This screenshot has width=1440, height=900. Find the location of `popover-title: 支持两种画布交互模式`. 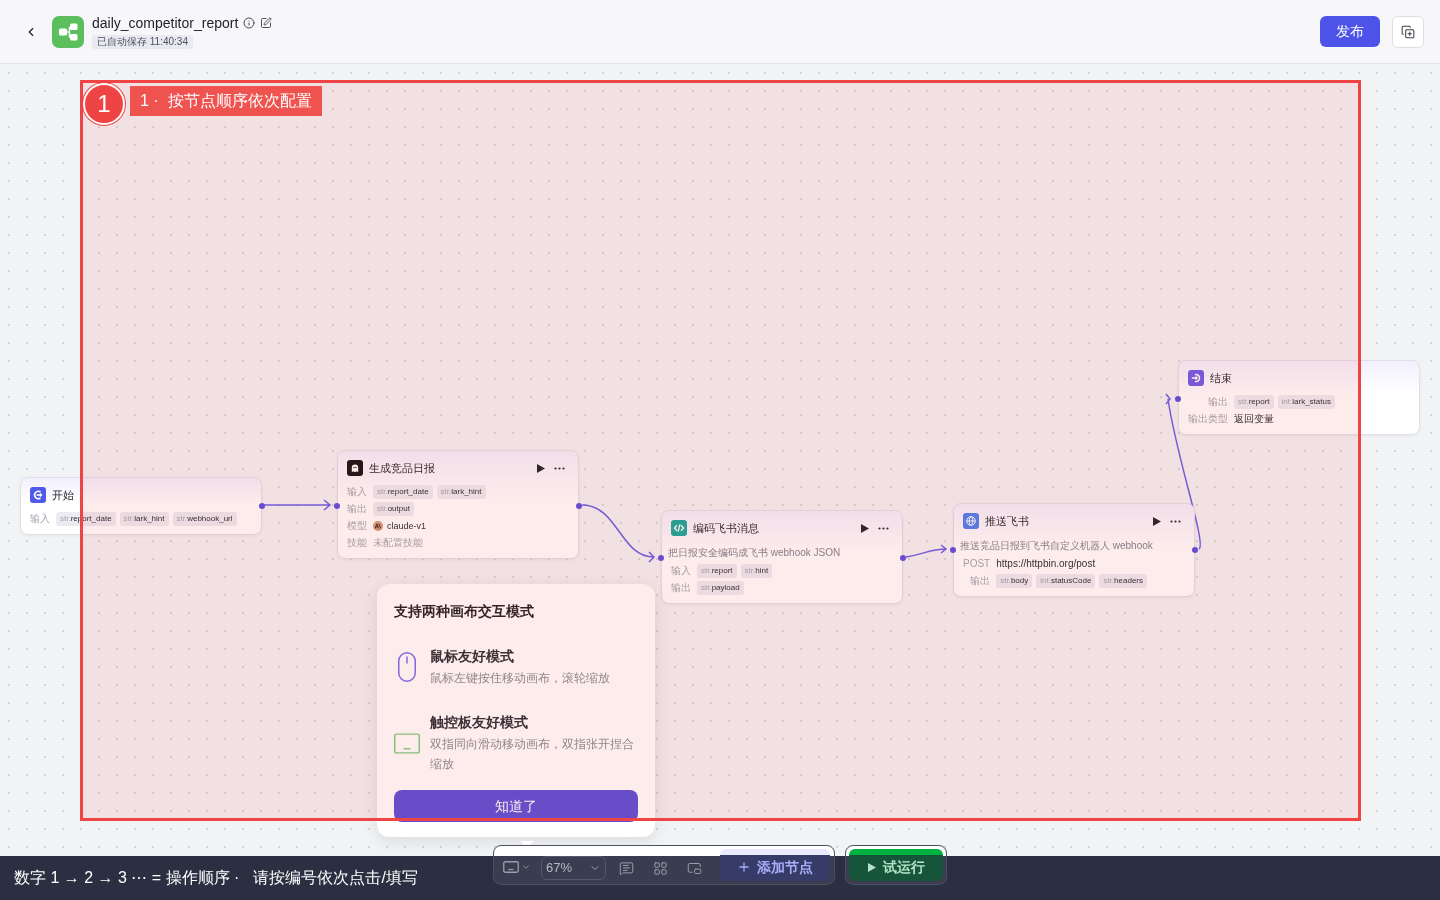

popover-title: 支持两种画布交互模式 is located at coordinates (464, 611).